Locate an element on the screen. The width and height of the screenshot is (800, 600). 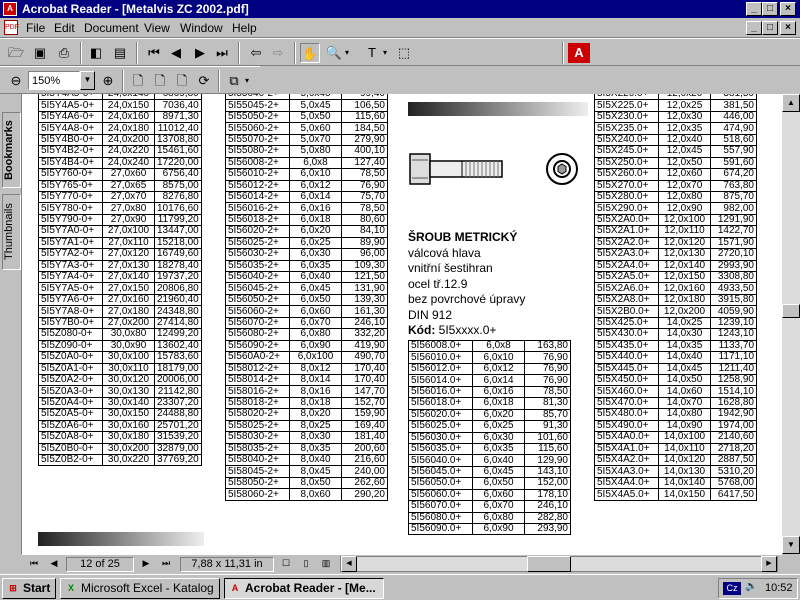
table-row: 5I5X280.0+ 12,0x80 875,70 is located at coordinates (675, 197).